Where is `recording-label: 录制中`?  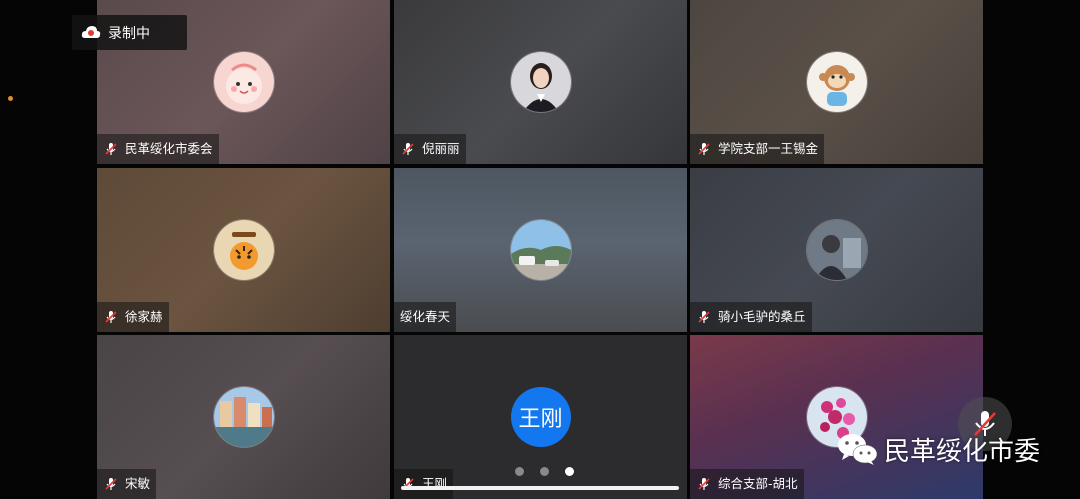 recording-label: 录制中 is located at coordinates (129, 33).